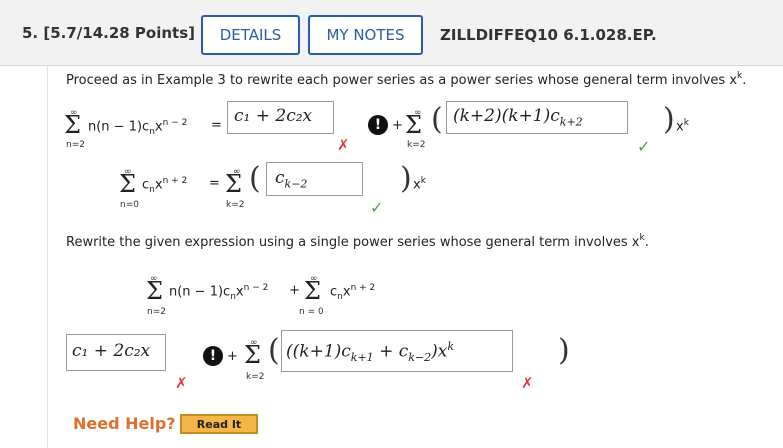 The width and height of the screenshot is (783, 448). I want to click on eq1-answer2-correct-icon: ✓, so click(644, 146).